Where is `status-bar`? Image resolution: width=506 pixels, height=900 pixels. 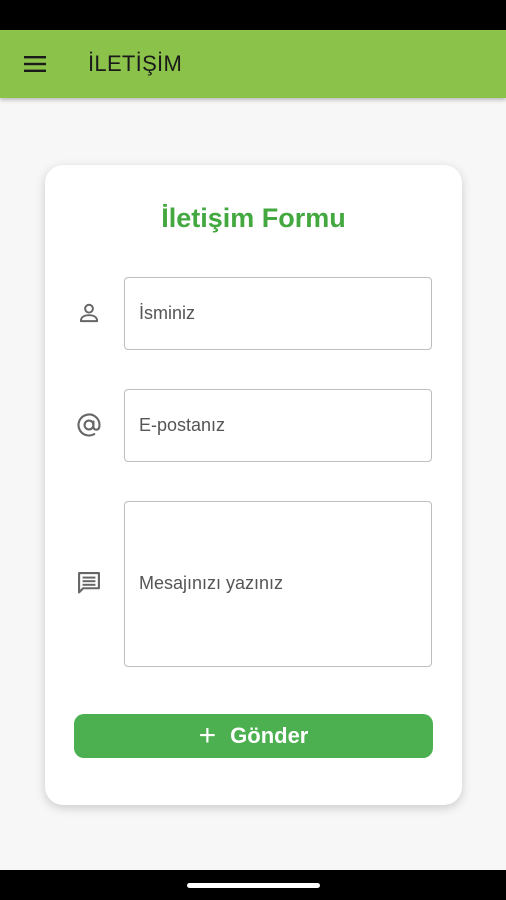
status-bar is located at coordinates (253, 15).